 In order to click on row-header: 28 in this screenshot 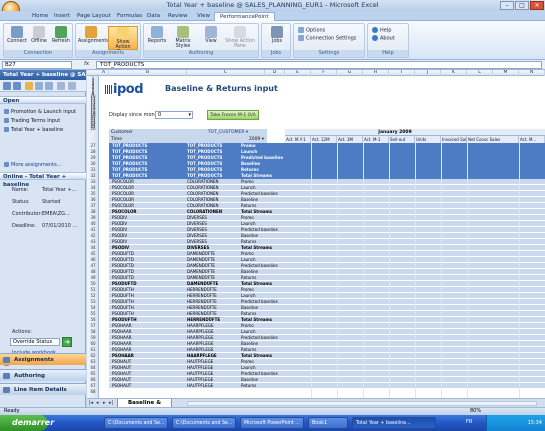, I will do `click(93, 151)`.